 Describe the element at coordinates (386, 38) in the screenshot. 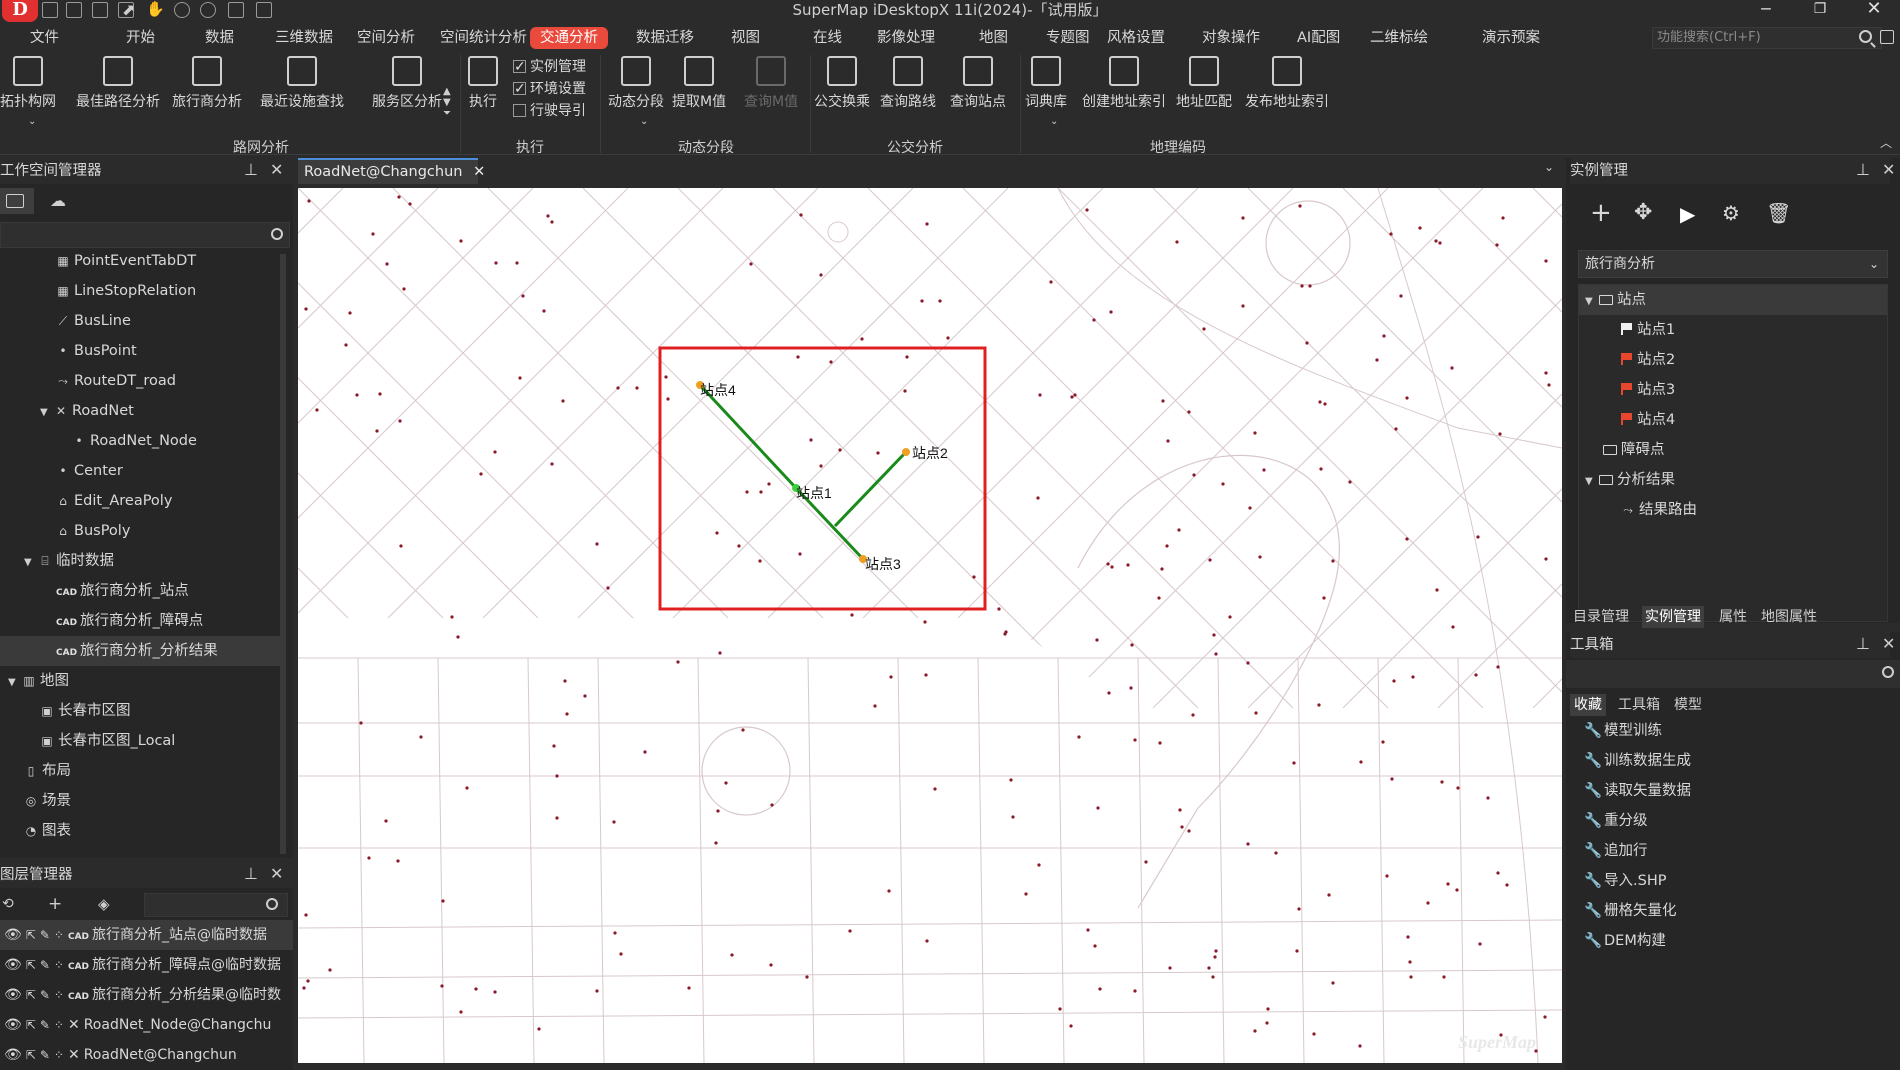

I see `menu-item: 空间分析` at that location.